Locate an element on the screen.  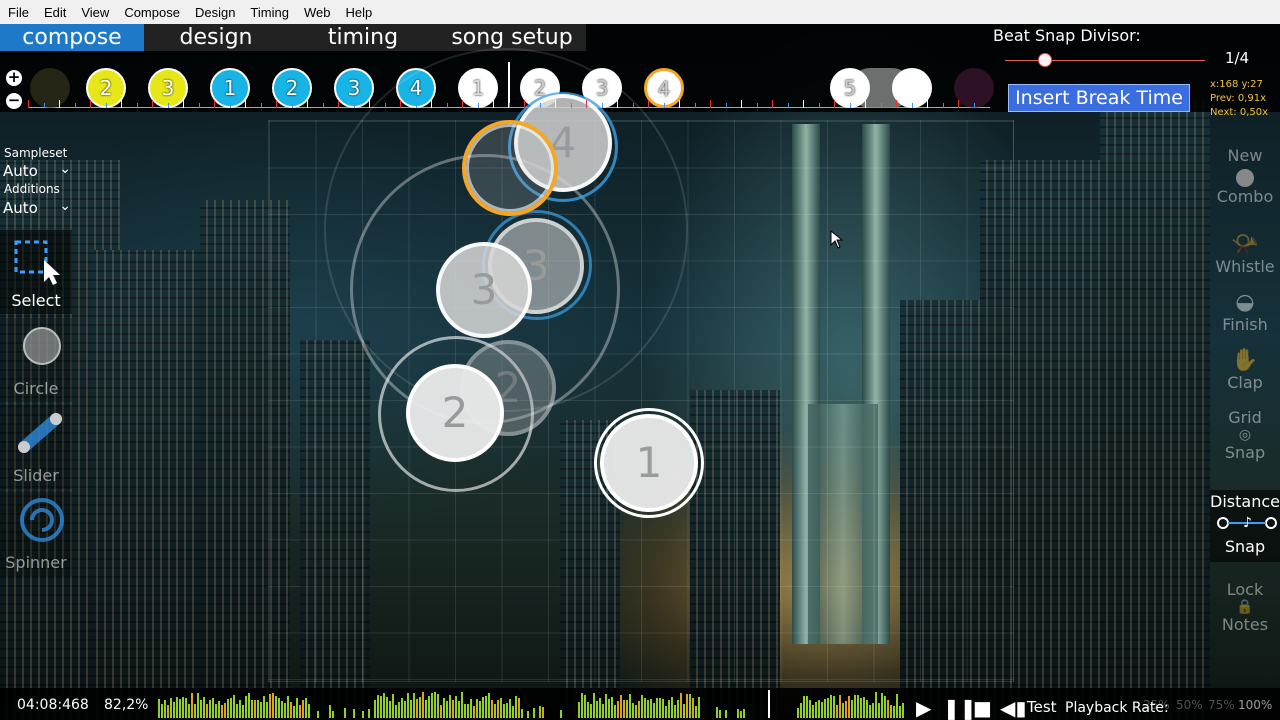
menu-web: Web is located at coordinates (317, 12).